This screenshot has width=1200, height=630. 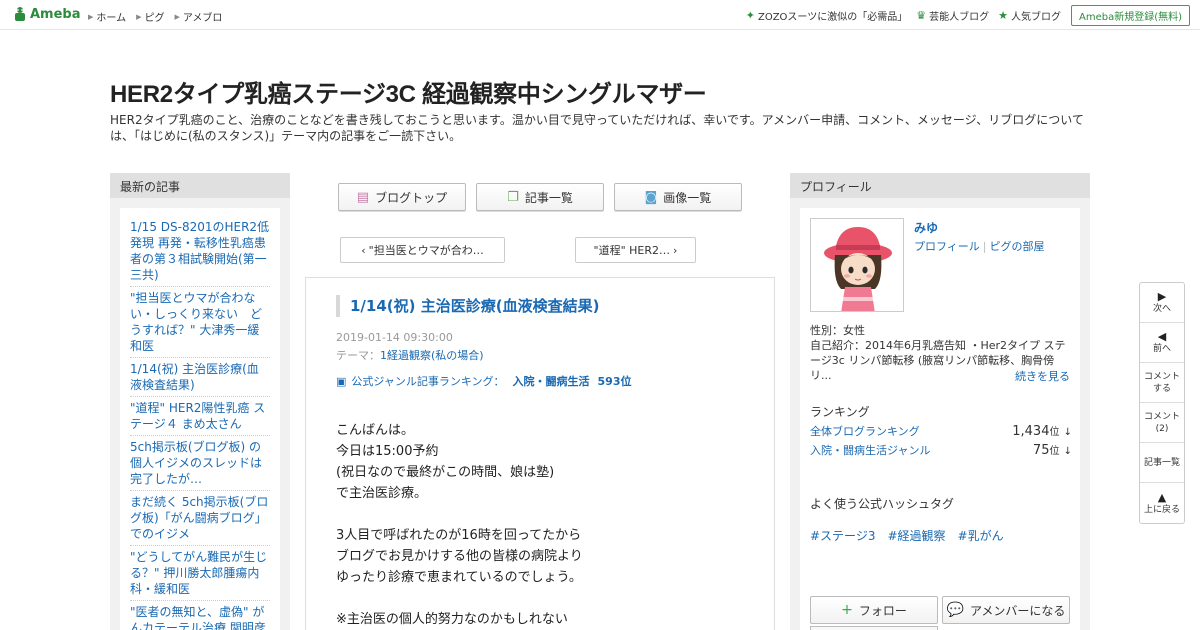 I want to click on avatar, so click(x=857, y=265).